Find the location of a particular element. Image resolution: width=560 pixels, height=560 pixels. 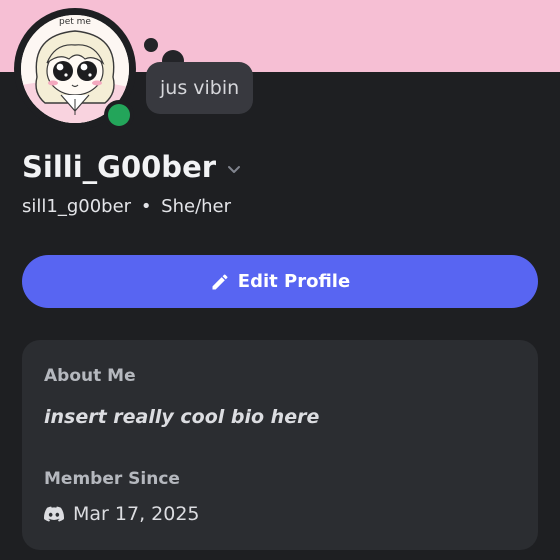

chevron-down-icon is located at coordinates (234, 169).